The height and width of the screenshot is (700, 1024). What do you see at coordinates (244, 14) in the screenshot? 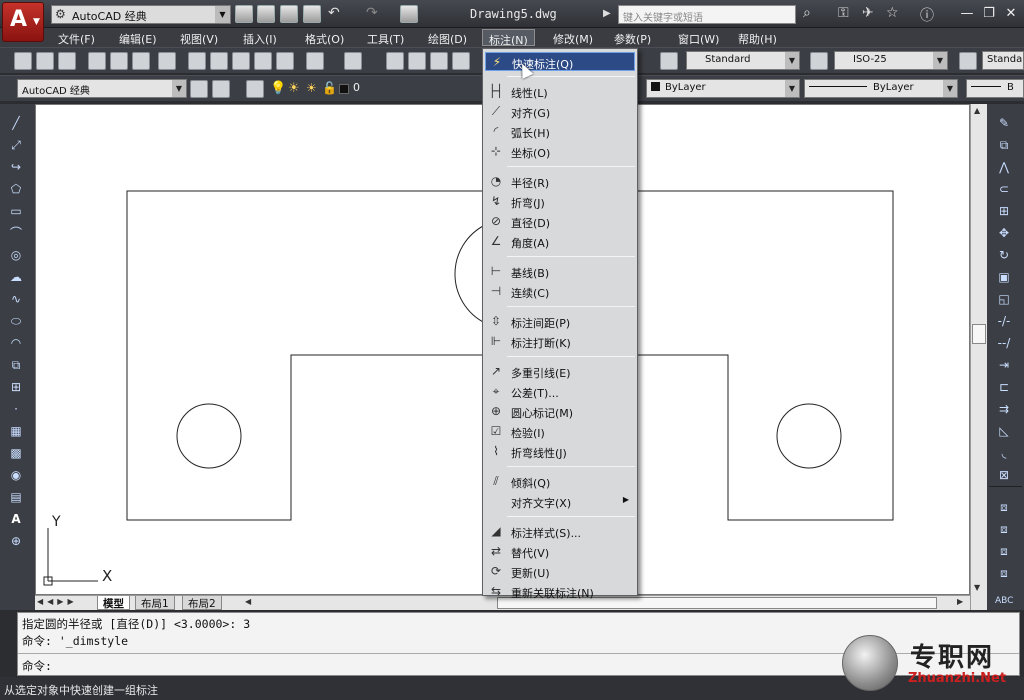
I see `new-file-icon` at bounding box center [244, 14].